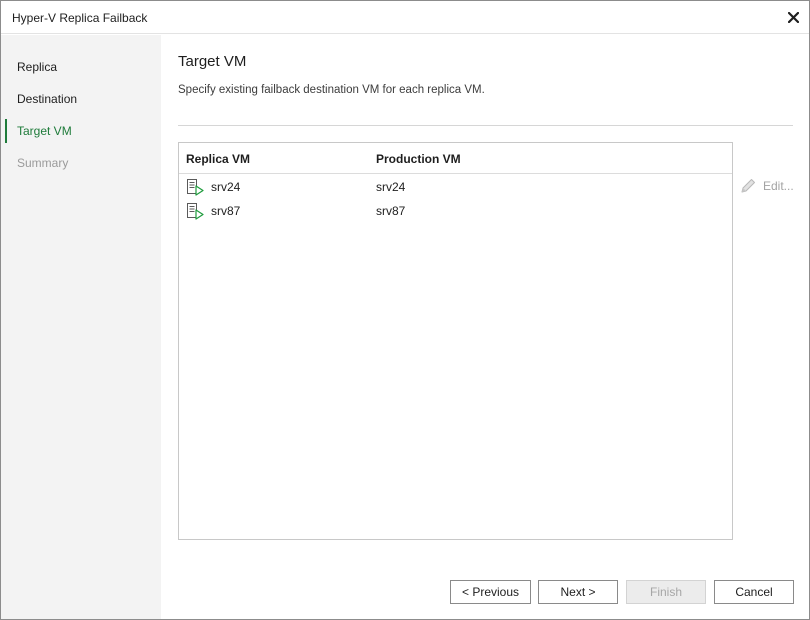 This screenshot has height=620, width=810. What do you see at coordinates (44, 131) in the screenshot?
I see `sidebar-item-label: Target VM` at bounding box center [44, 131].